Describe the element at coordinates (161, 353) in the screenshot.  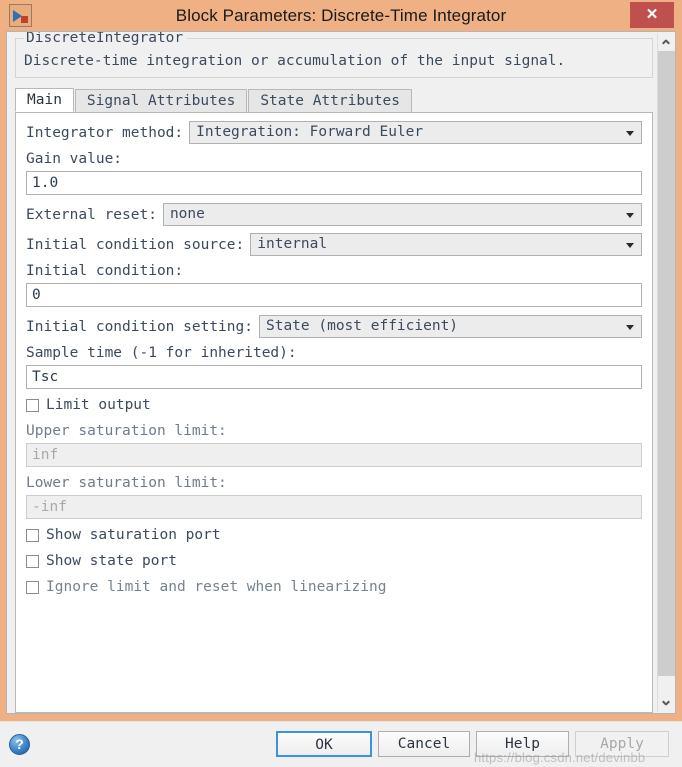
I see `sample-time-label: Sample time (-1 for inherited):` at that location.